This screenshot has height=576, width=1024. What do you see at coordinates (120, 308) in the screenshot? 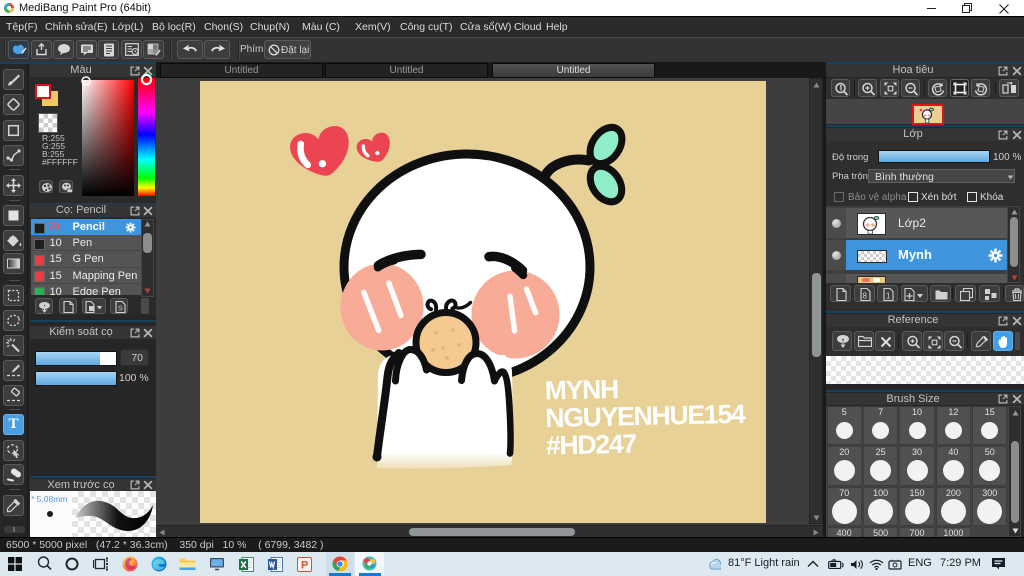
I see `svg-text: S` at bounding box center [120, 308].